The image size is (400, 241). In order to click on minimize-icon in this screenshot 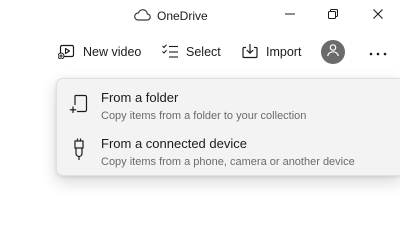, I will do `click(290, 16)`.